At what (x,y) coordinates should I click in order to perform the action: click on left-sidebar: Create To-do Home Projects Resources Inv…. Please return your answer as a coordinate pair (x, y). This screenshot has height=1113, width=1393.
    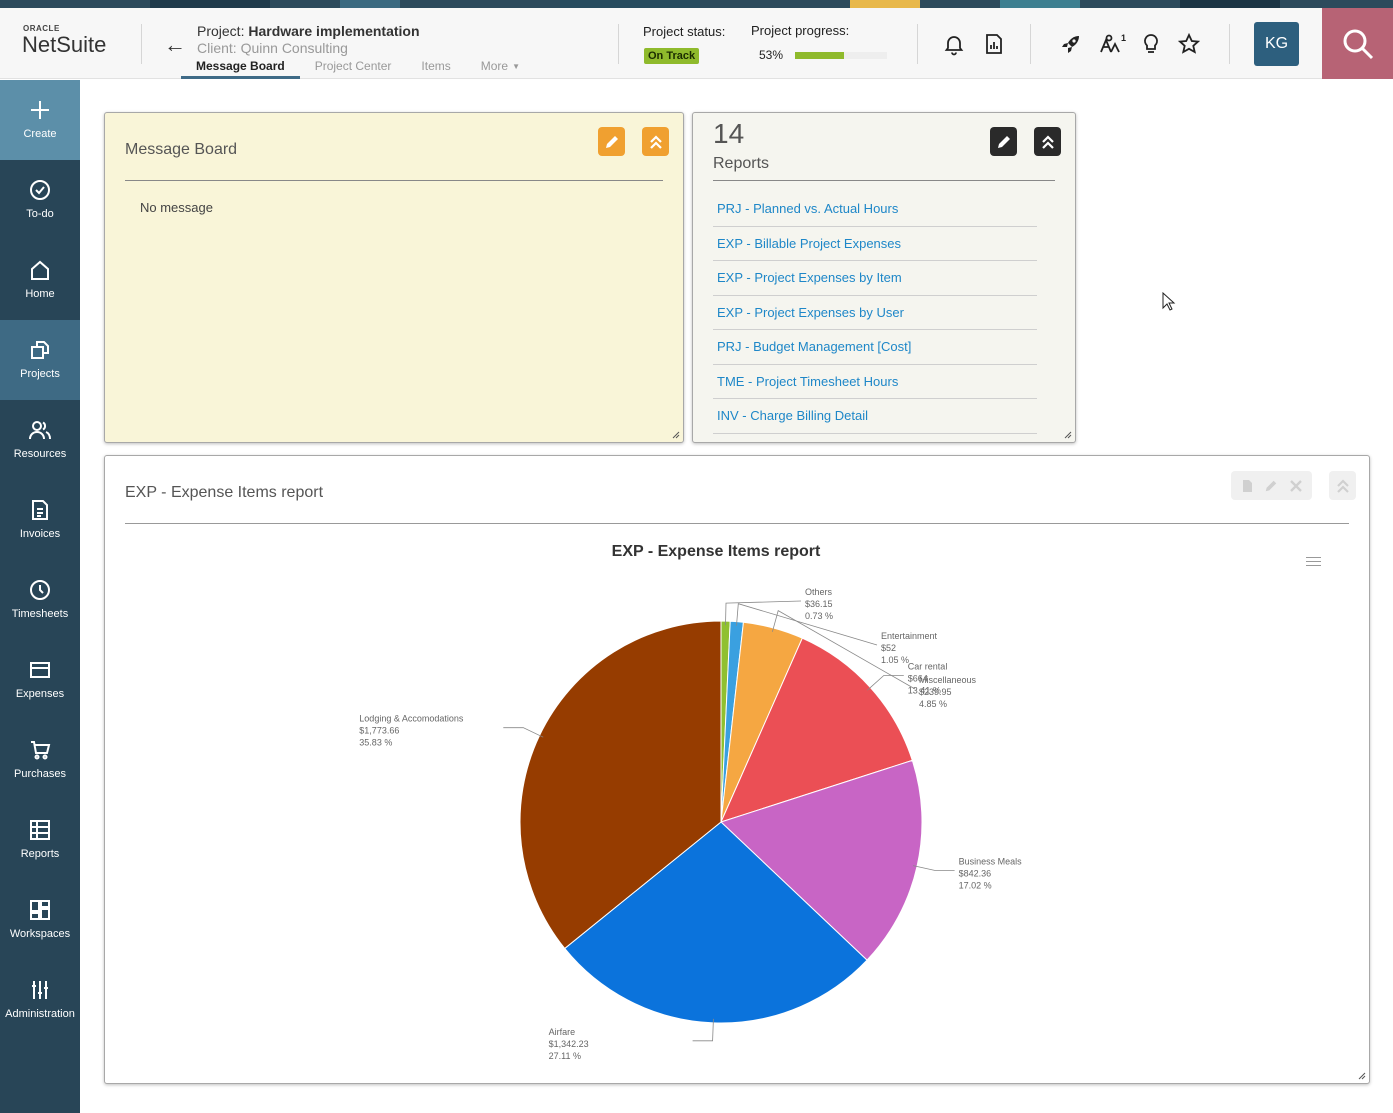
    Looking at the image, I should click on (40, 596).